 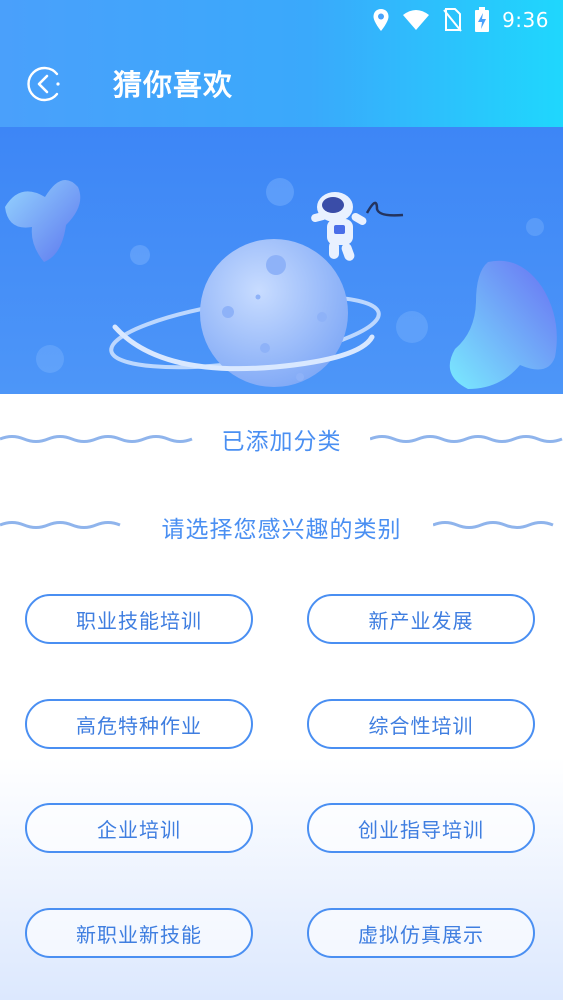 What do you see at coordinates (281, 20) in the screenshot?
I see `status-bar: 9:36` at bounding box center [281, 20].